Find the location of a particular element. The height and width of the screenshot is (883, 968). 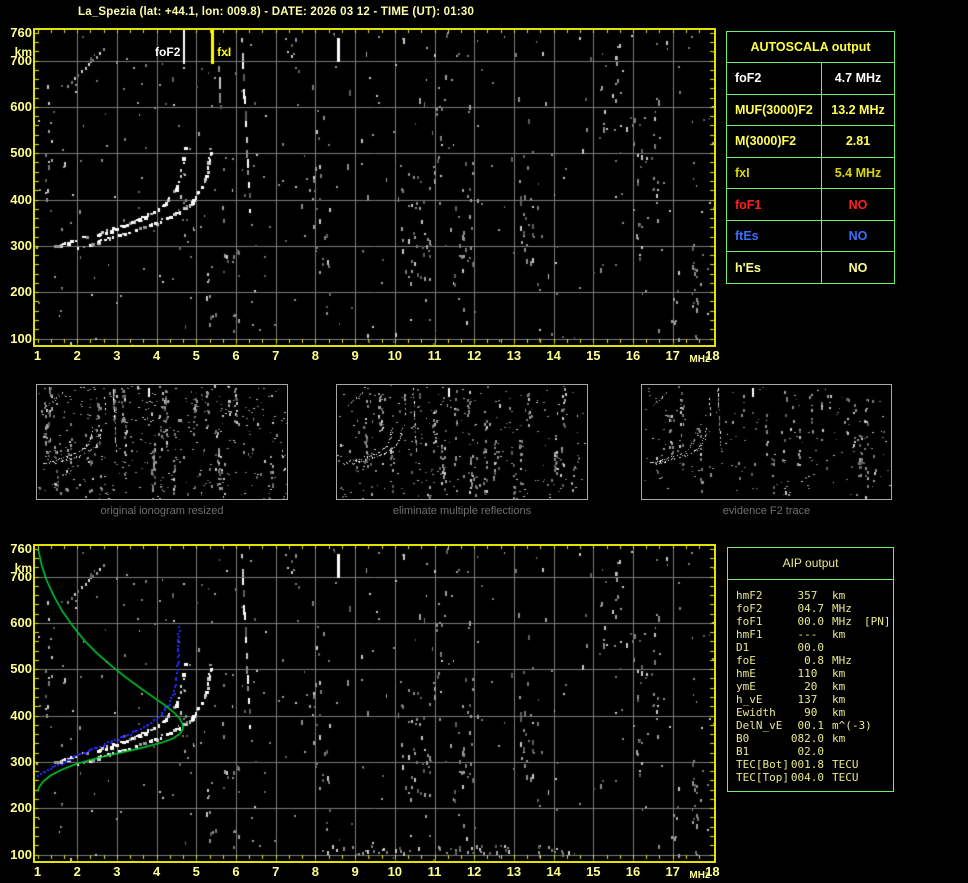

axis-tick-label: 4 is located at coordinates (156, 355).